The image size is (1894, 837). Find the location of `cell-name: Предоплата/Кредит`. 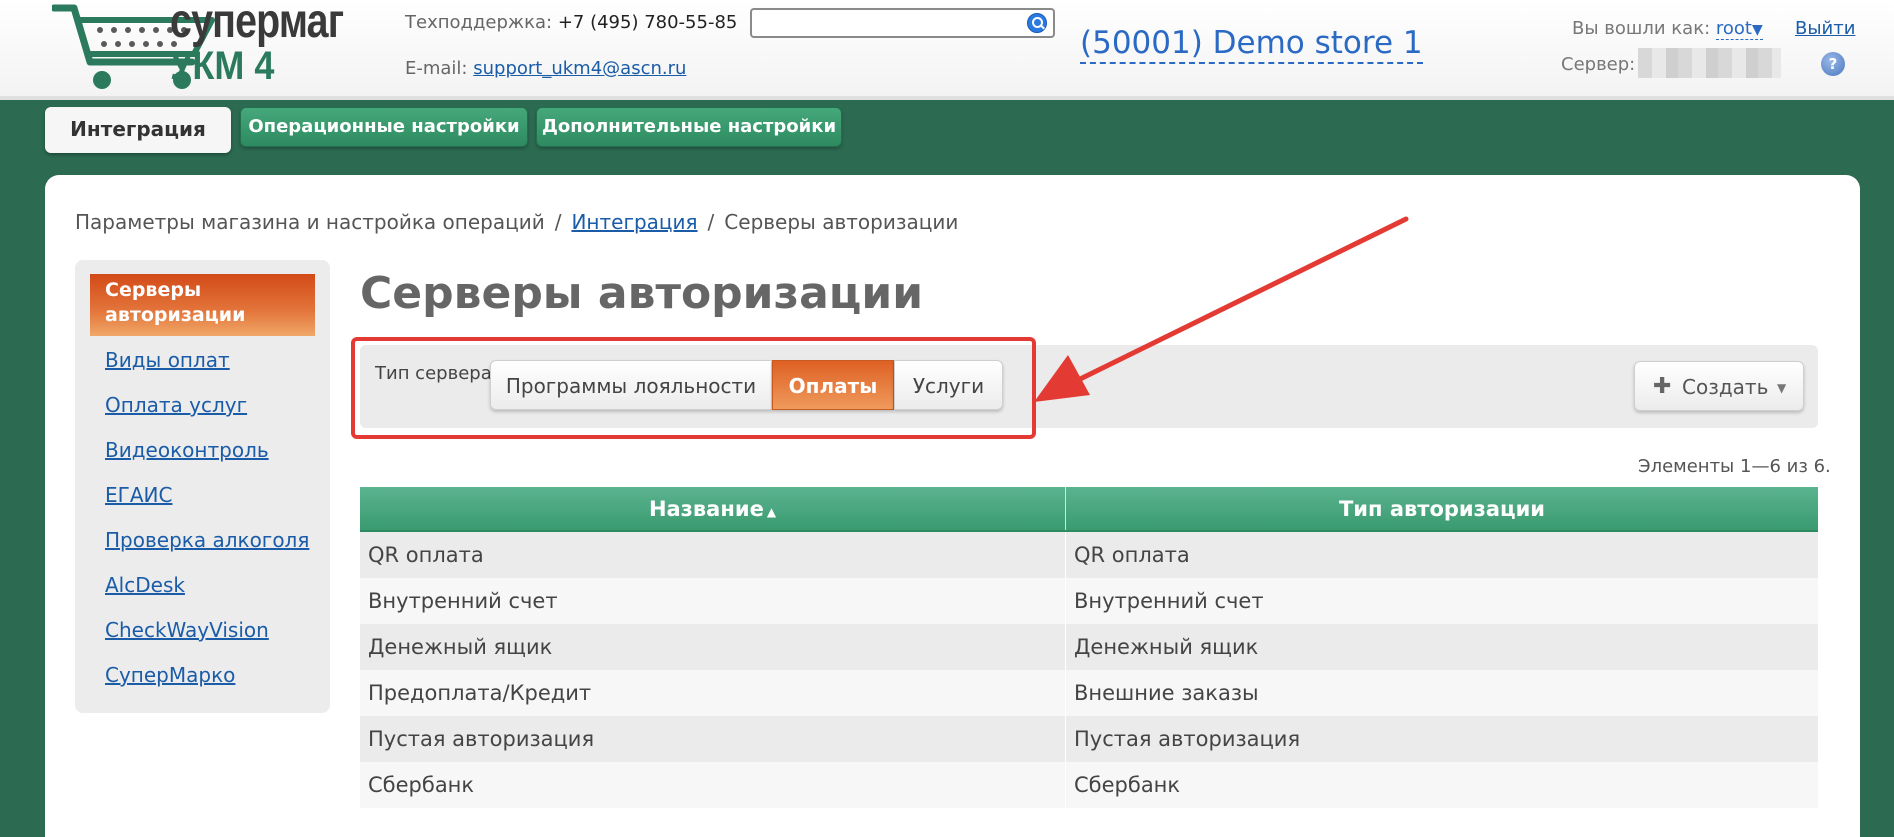

cell-name: Предоплата/Кредит is located at coordinates (713, 693).